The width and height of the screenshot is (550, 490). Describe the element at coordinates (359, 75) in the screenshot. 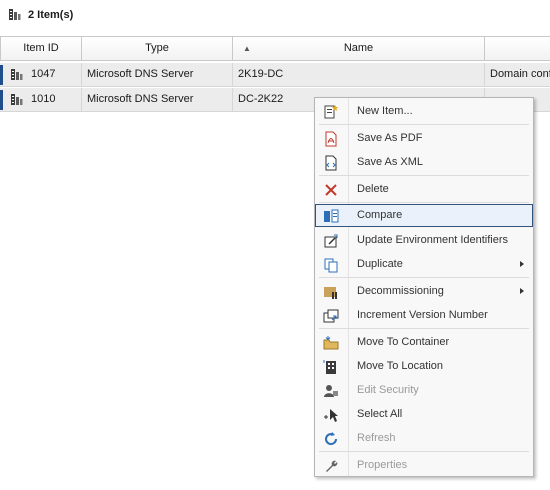

I see `cell-name: 2K19-DC` at that location.